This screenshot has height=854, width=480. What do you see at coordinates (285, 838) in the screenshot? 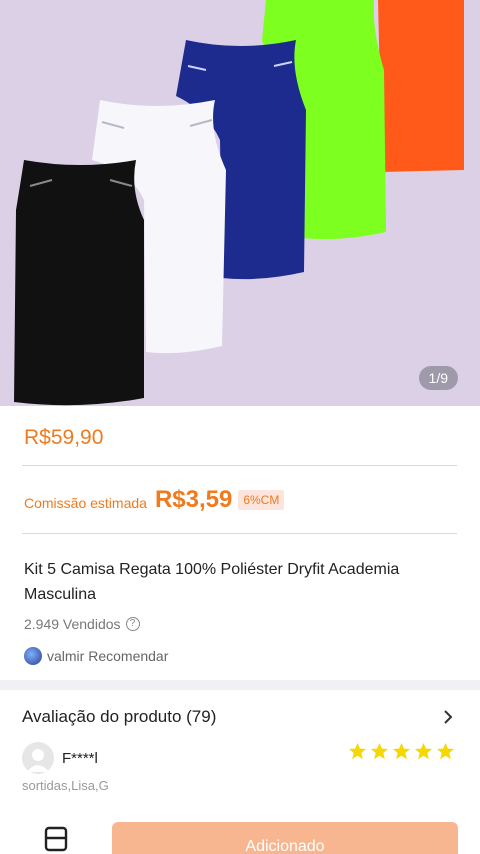
I see `add-to-showcase-button: Adicionado` at bounding box center [285, 838].